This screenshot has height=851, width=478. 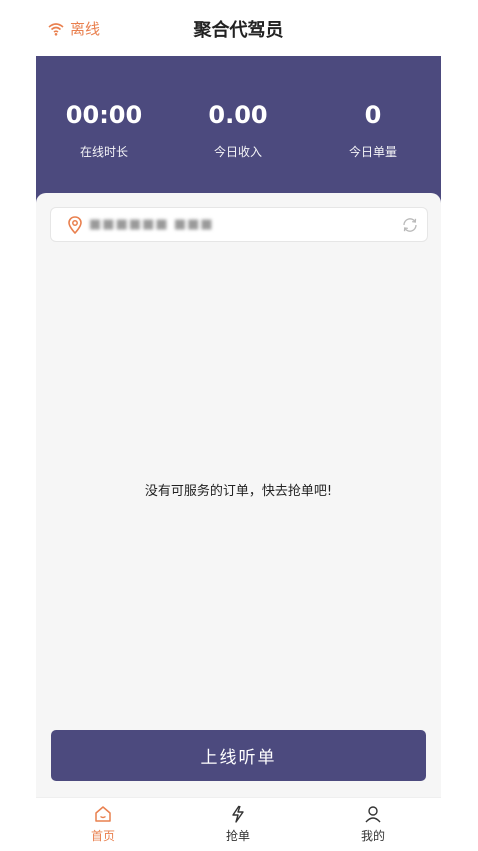 I want to click on location-text: ■■■■■■ ■■■, so click(x=151, y=224).